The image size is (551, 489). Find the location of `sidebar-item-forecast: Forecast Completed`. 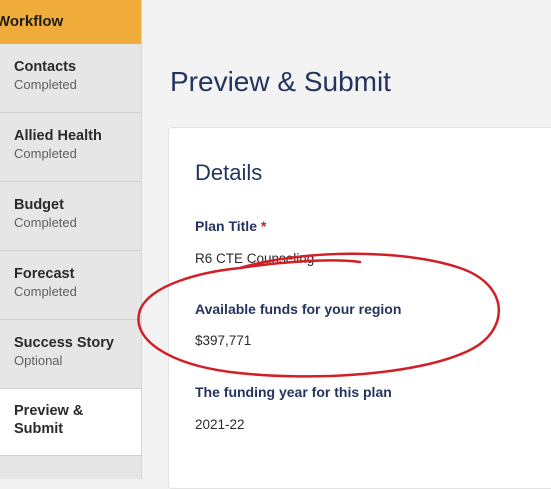

sidebar-item-forecast: Forecast Completed is located at coordinates (70, 285).